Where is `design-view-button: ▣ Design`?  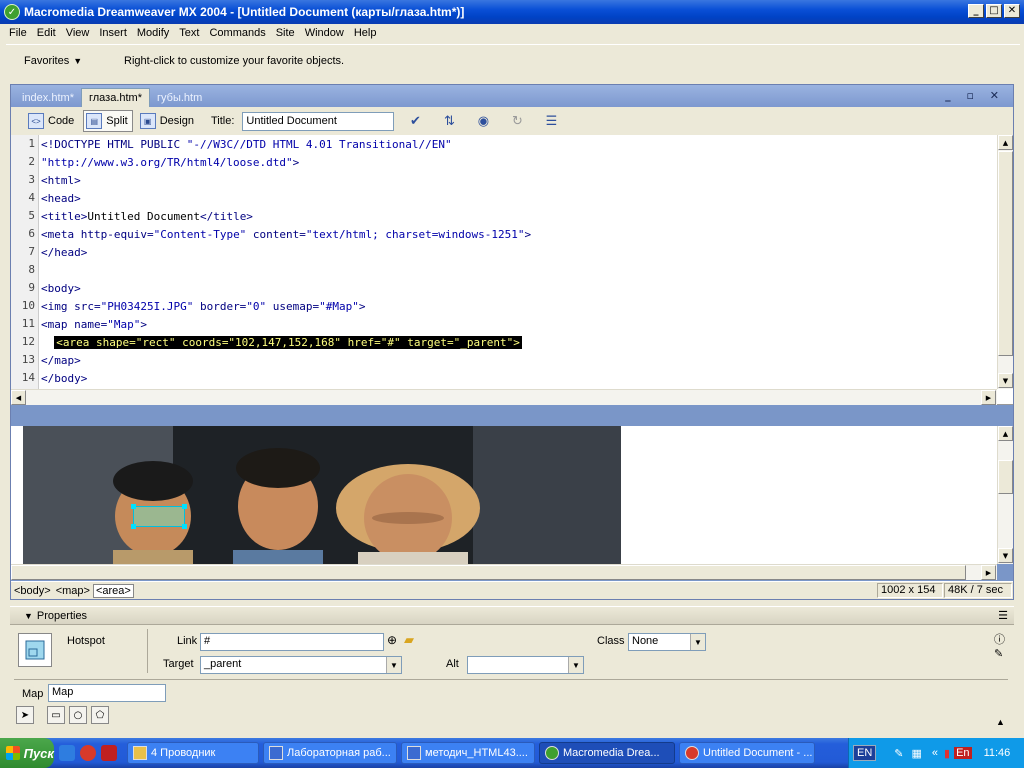
design-view-button: ▣ Design is located at coordinates (168, 121).